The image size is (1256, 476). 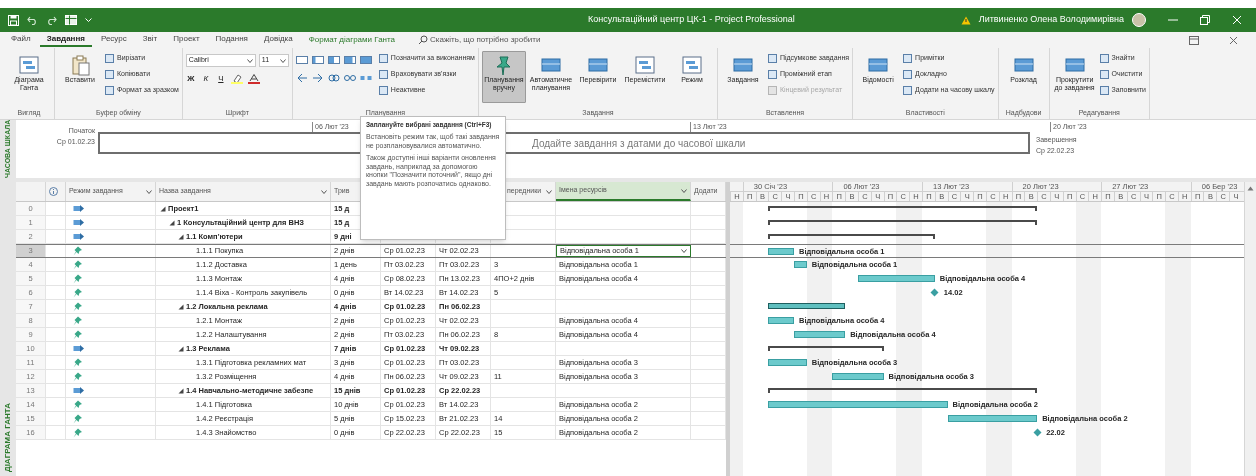 I want to click on right-arrow-icon, so click(x=317, y=78).